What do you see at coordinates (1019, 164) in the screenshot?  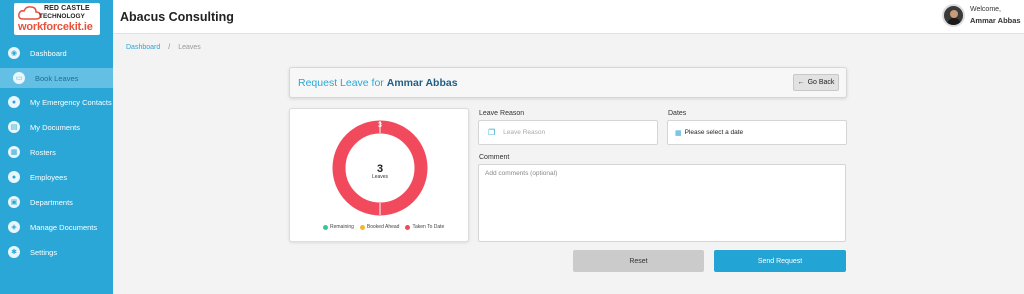 I see `scrollbar` at bounding box center [1019, 164].